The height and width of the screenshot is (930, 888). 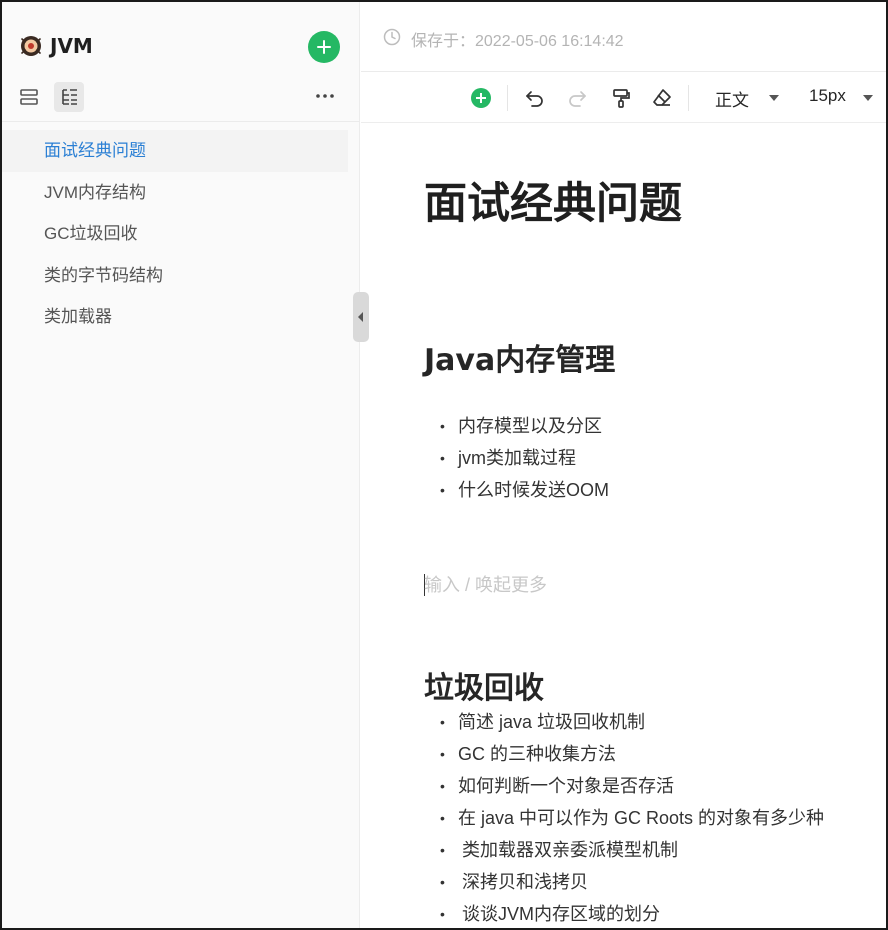 What do you see at coordinates (827, 96) in the screenshot?
I see `font-size-select: 15px` at bounding box center [827, 96].